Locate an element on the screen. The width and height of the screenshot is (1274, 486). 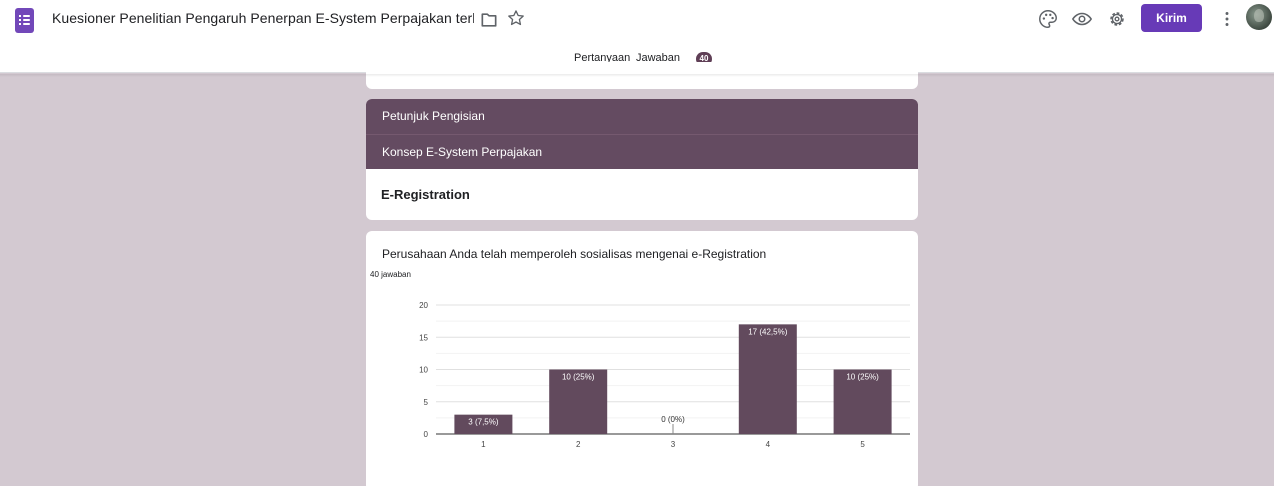
chart-bar is located at coordinates (767, 379).